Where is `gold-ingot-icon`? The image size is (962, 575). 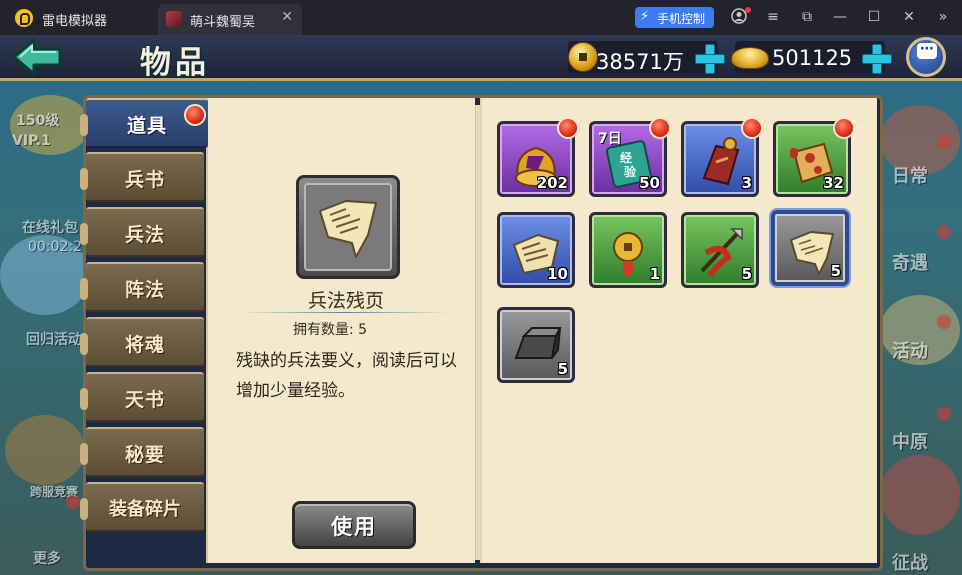
gold-ingot-icon is located at coordinates (750, 58).